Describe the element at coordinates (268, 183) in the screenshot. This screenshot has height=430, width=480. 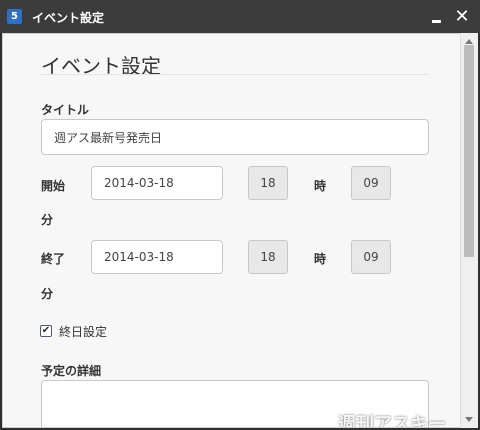
I see `start-hour-input: 18` at that location.